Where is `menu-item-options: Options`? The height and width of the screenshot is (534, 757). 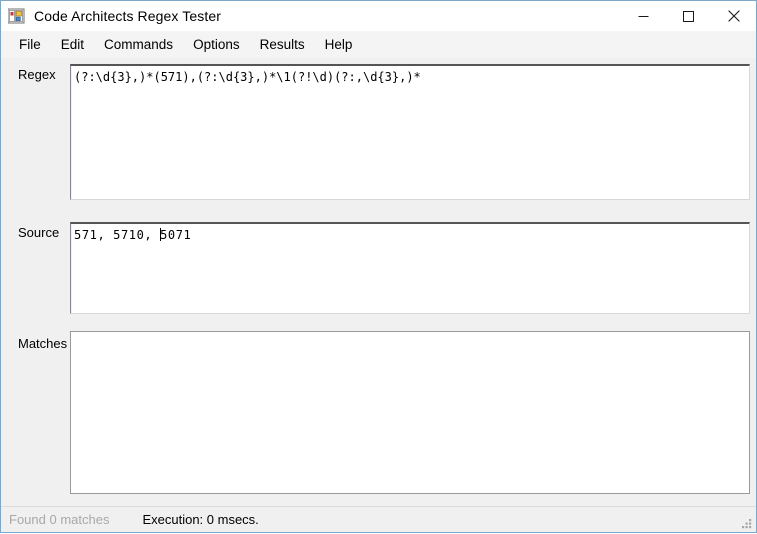 menu-item-options: Options is located at coordinates (216, 45).